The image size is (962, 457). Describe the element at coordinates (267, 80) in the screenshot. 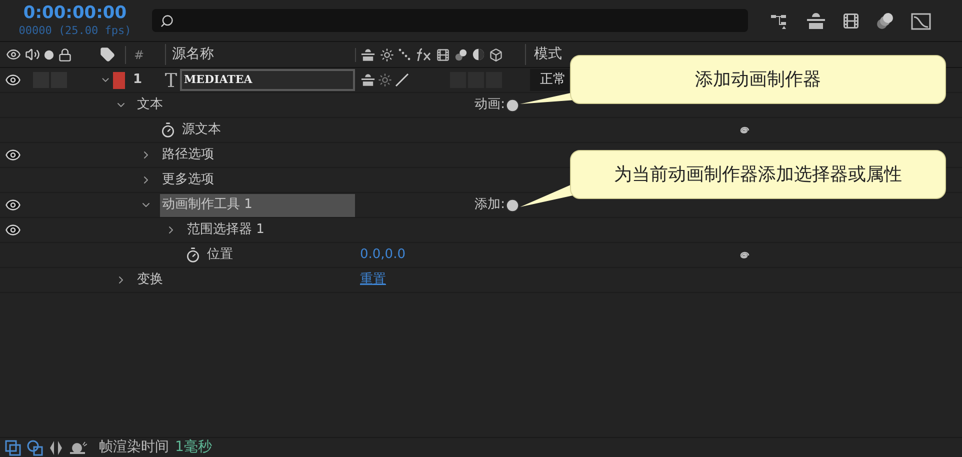

I see `layer-name-field: MEDIATEA` at that location.